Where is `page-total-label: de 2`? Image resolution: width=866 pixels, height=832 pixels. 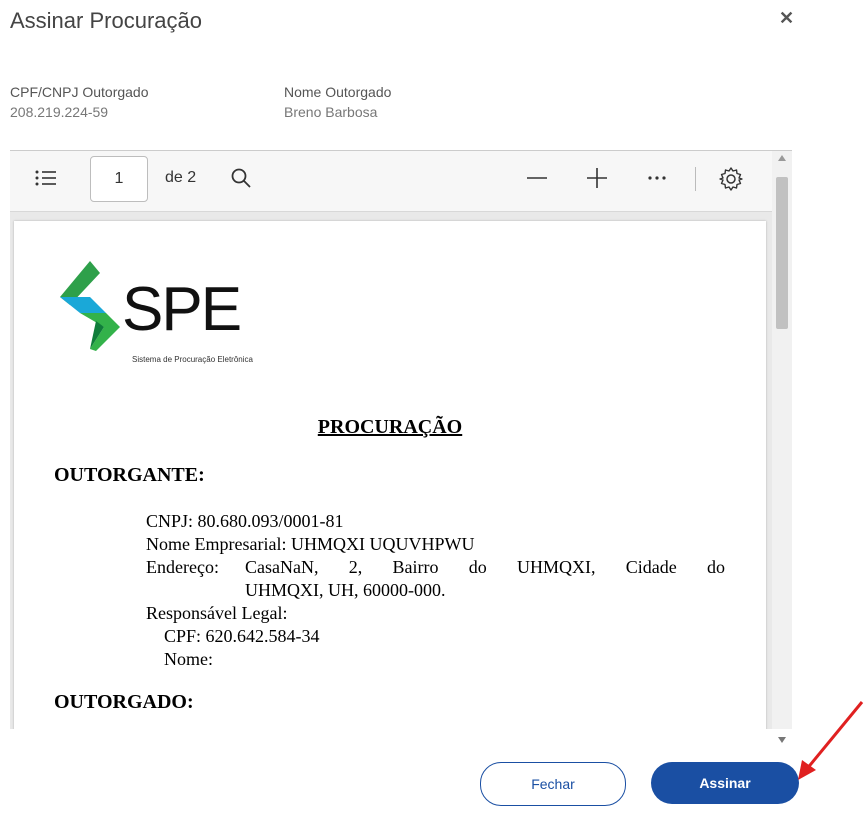 page-total-label: de 2 is located at coordinates (181, 177).